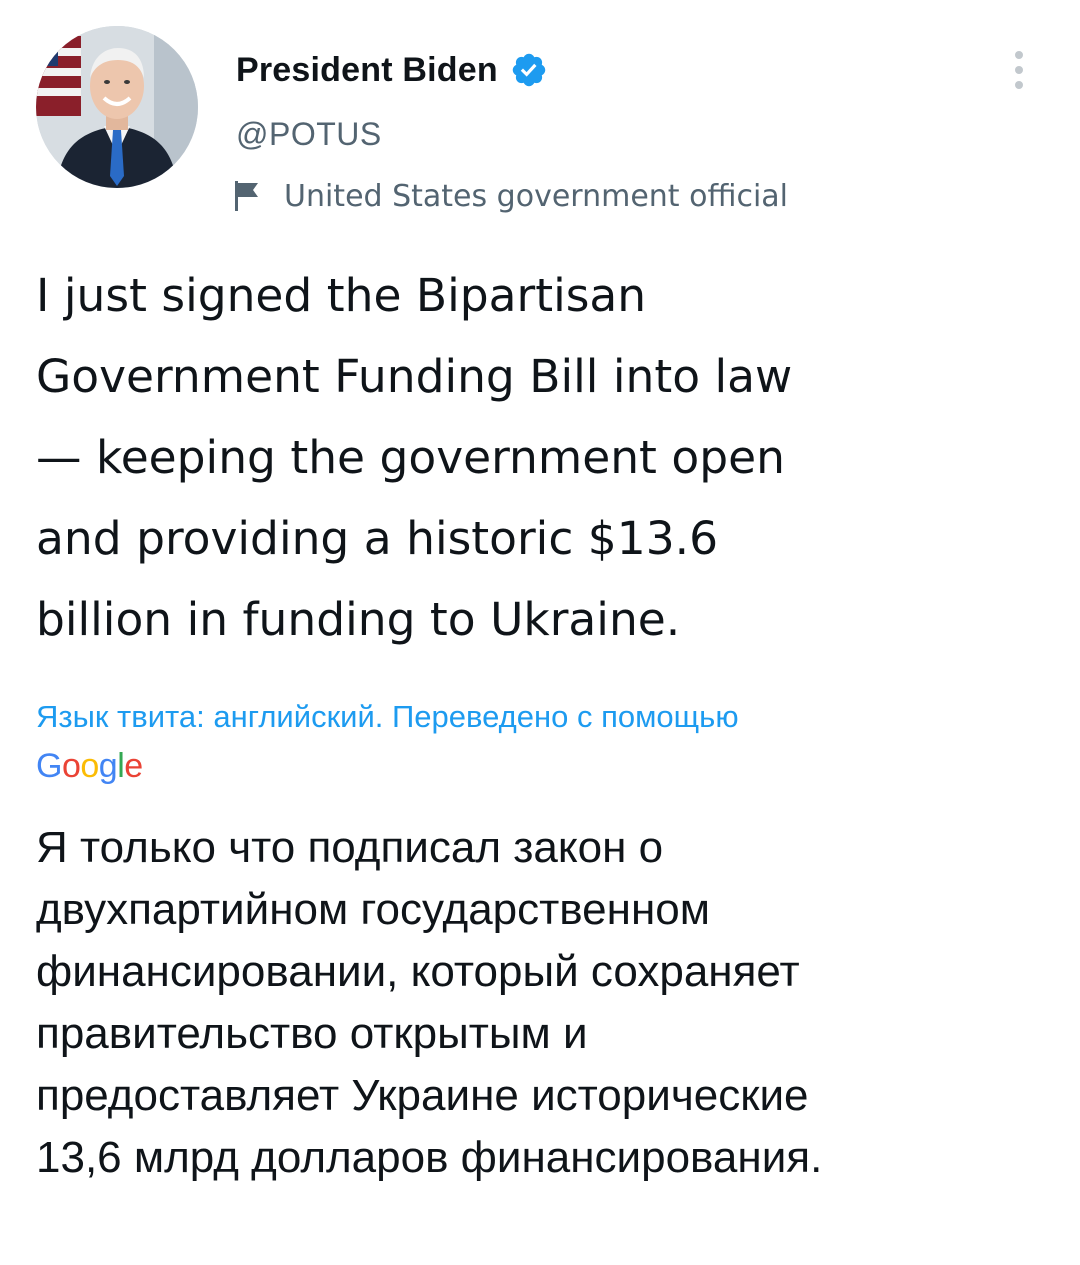  What do you see at coordinates (367, 70) in the screenshot?
I see `author-display-name: President Biden` at bounding box center [367, 70].